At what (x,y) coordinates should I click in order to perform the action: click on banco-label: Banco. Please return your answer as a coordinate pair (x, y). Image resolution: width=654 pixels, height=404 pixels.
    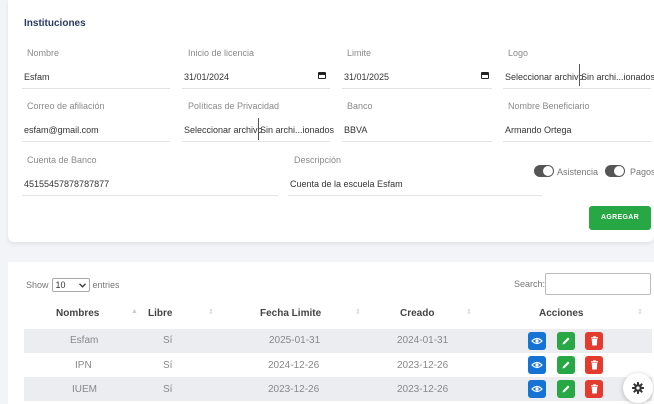
    Looking at the image, I should click on (360, 106).